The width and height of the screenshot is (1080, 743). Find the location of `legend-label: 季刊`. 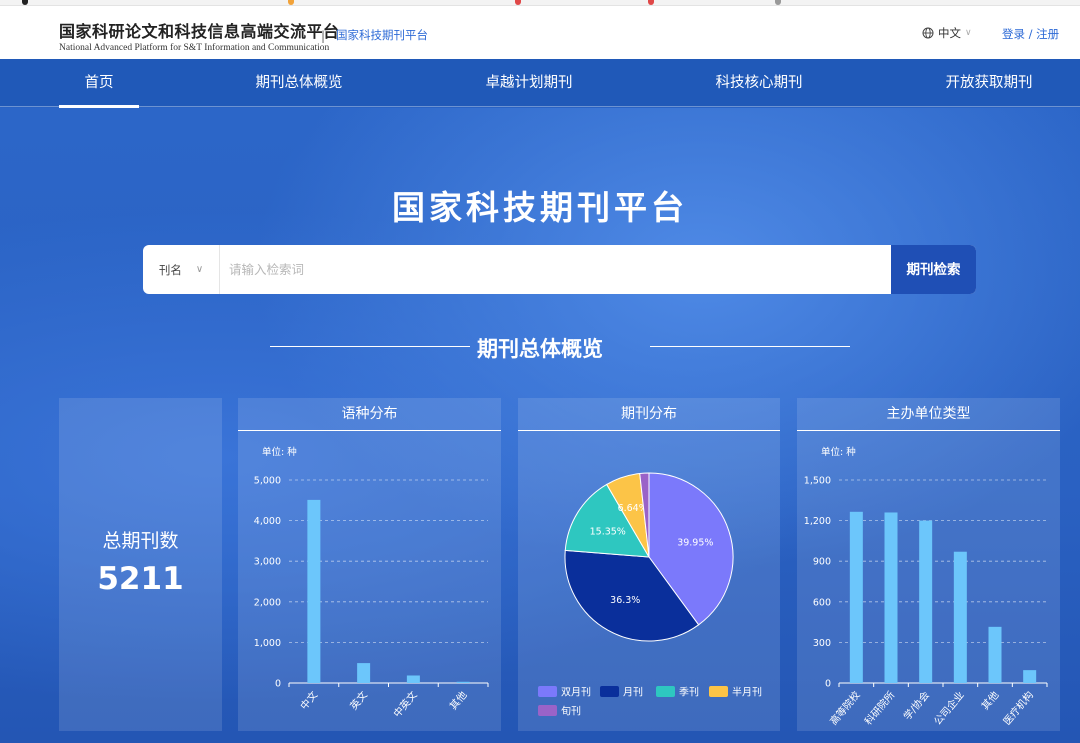

legend-label: 季刊 is located at coordinates (689, 693).